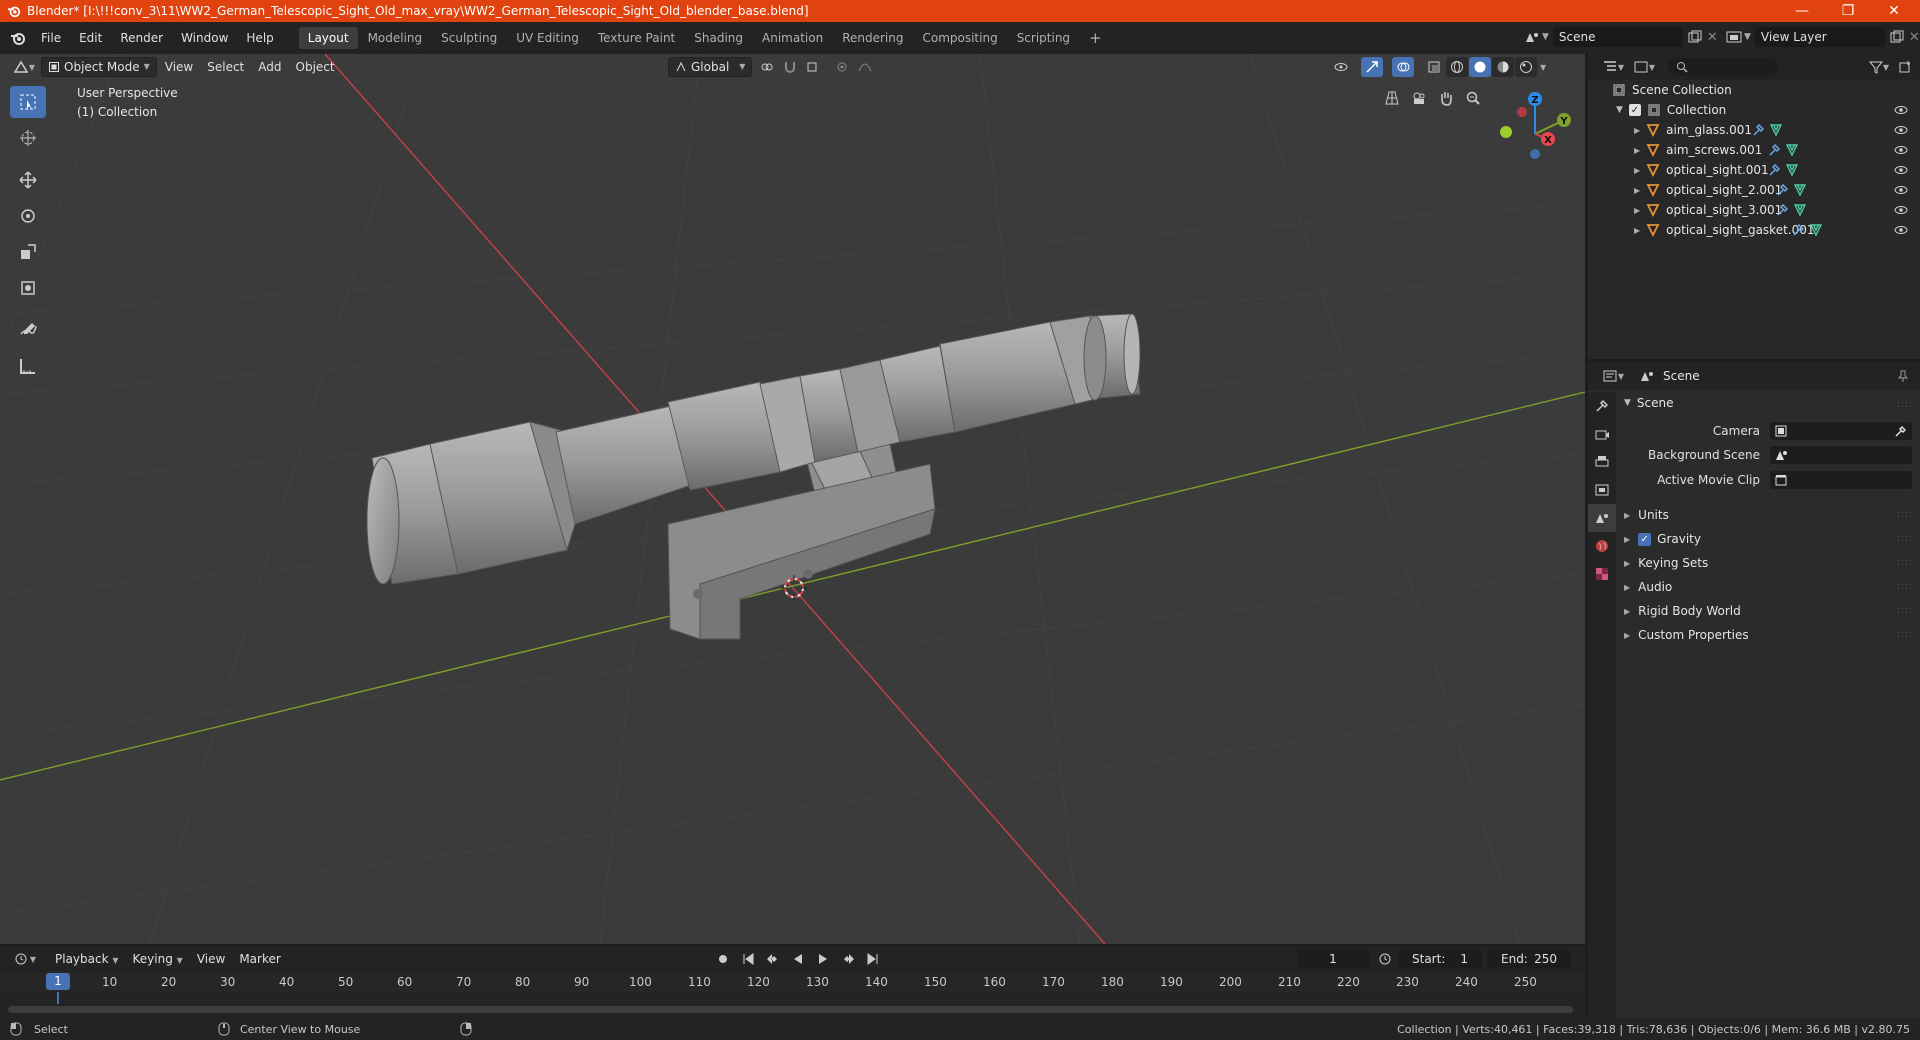 Image resolution: width=1920 pixels, height=1040 pixels. What do you see at coordinates (1734, 37) in the screenshot?
I see `view-layer-icon` at bounding box center [1734, 37].